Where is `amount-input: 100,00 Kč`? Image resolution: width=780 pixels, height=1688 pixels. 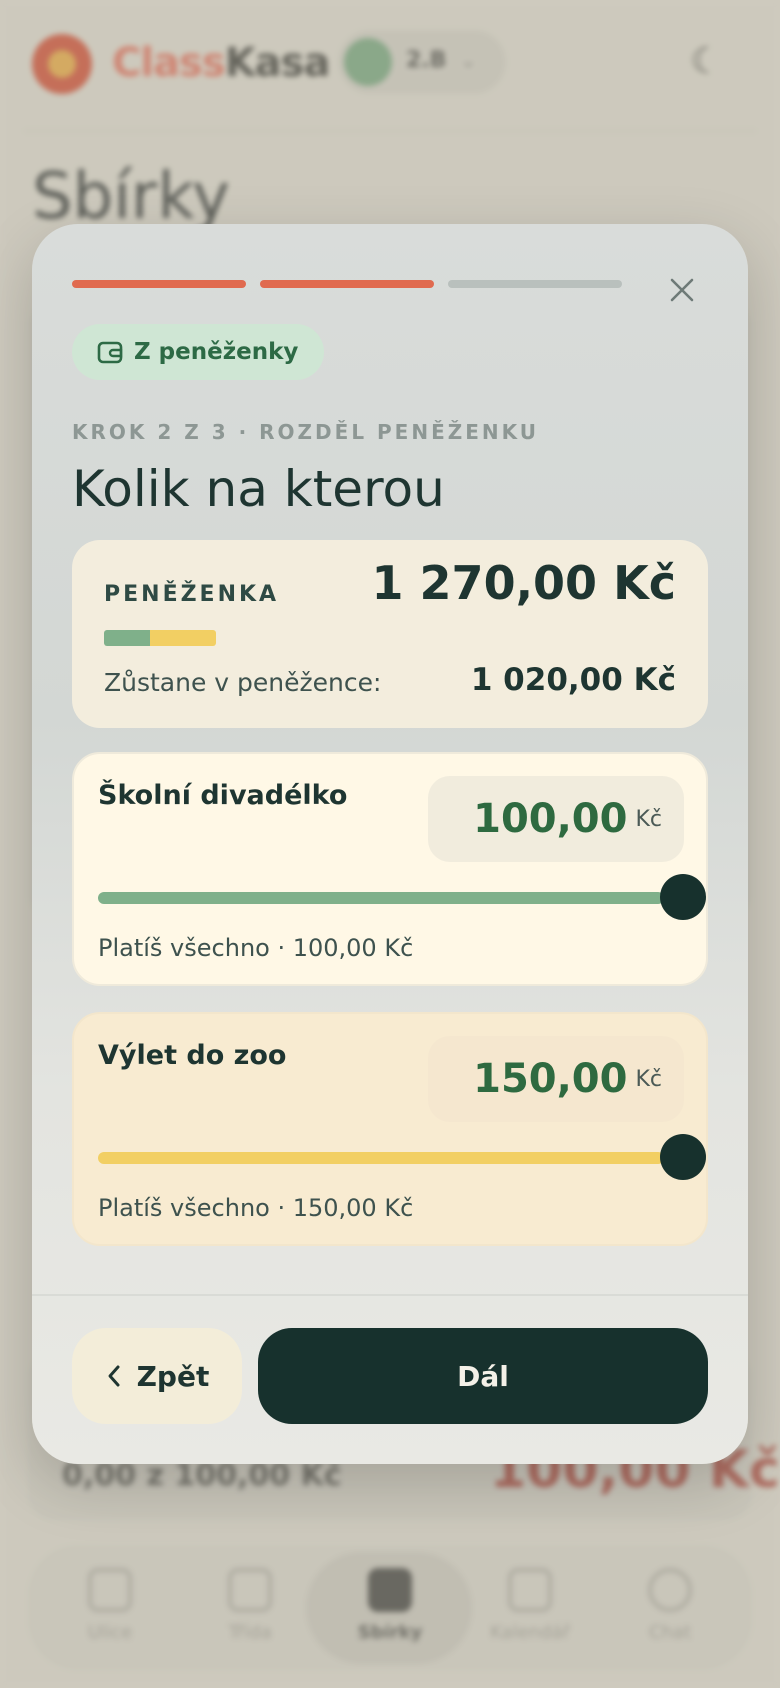
amount-input: 100,00 Kč is located at coordinates (556, 819).